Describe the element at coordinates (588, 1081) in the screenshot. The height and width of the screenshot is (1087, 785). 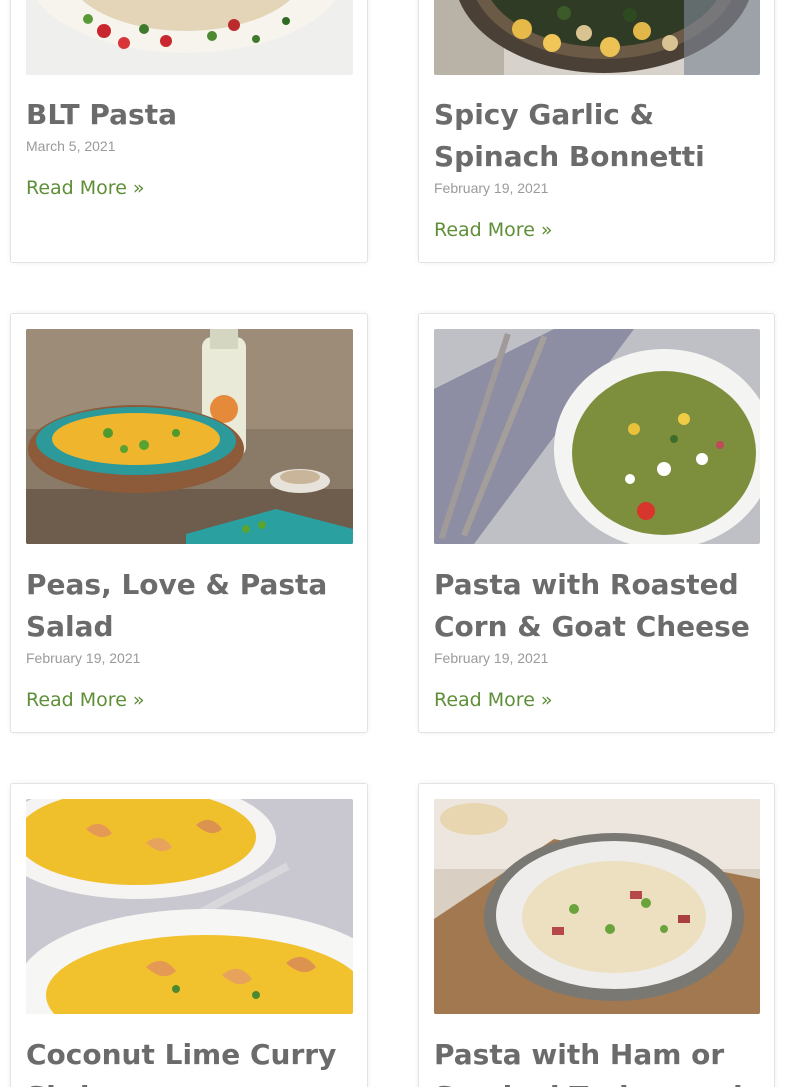
I see `post-title-line: Smoked Turkey and` at that location.